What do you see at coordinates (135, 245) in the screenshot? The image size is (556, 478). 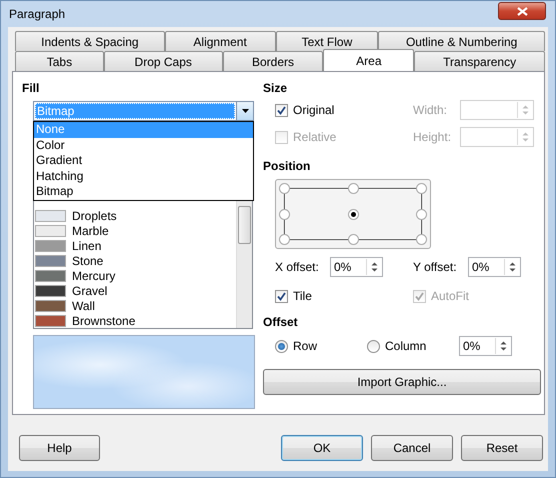 I see `list-item: Linen` at bounding box center [135, 245].